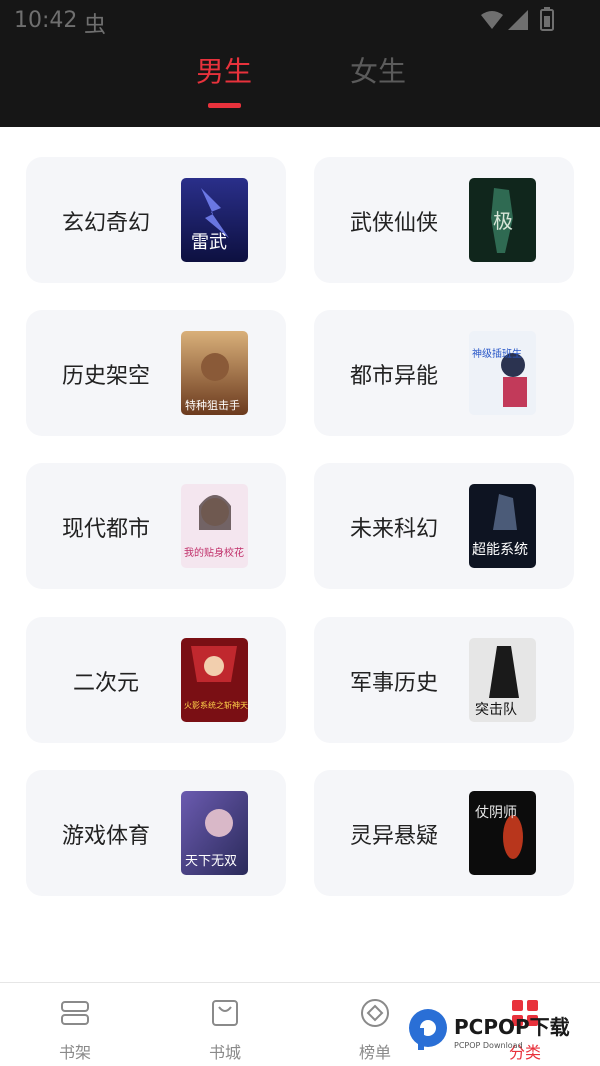 Image resolution: width=600 pixels, height=1066 pixels. I want to click on tab-female: 女生, so click(378, 70).